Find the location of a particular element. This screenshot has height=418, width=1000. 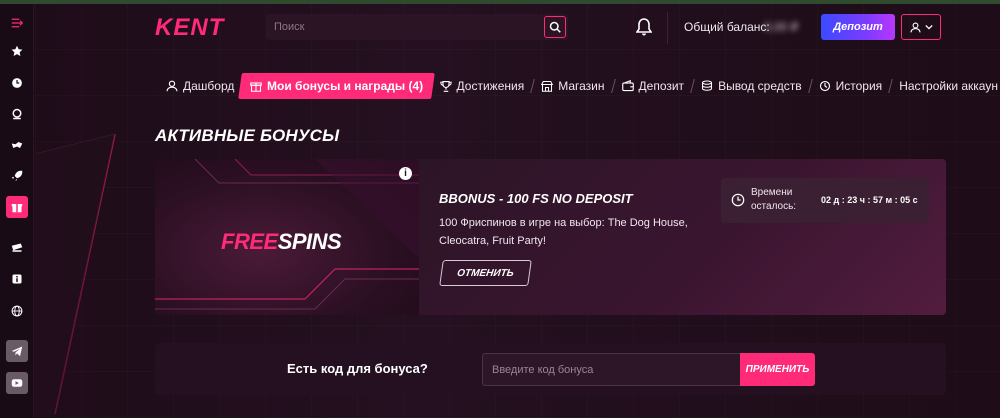

youtube-icon is located at coordinates (17, 383).